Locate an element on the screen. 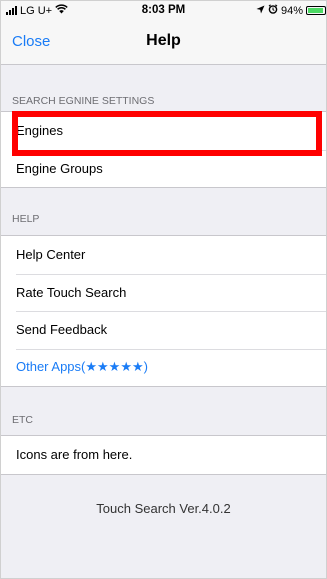 The image size is (327, 579). send-feedback-row: Send Feedback is located at coordinates (163, 330).